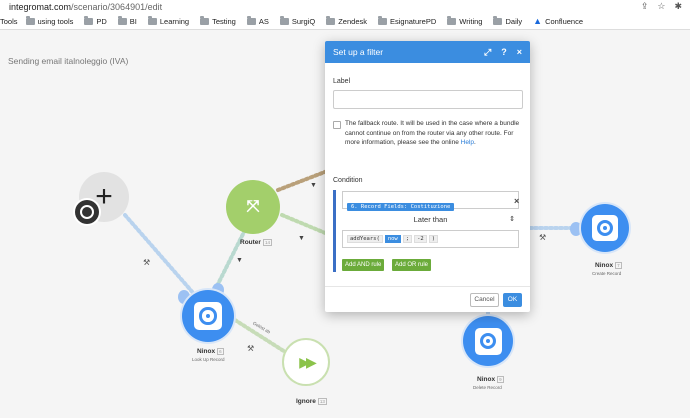  What do you see at coordinates (401, 207) in the screenshot?
I see `field-pill: 6. Record Fields: Costituzione` at bounding box center [401, 207].